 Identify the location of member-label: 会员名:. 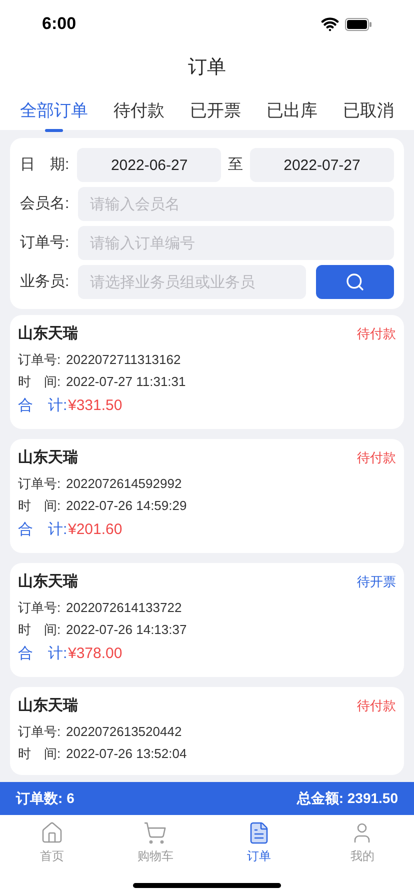
(45, 204).